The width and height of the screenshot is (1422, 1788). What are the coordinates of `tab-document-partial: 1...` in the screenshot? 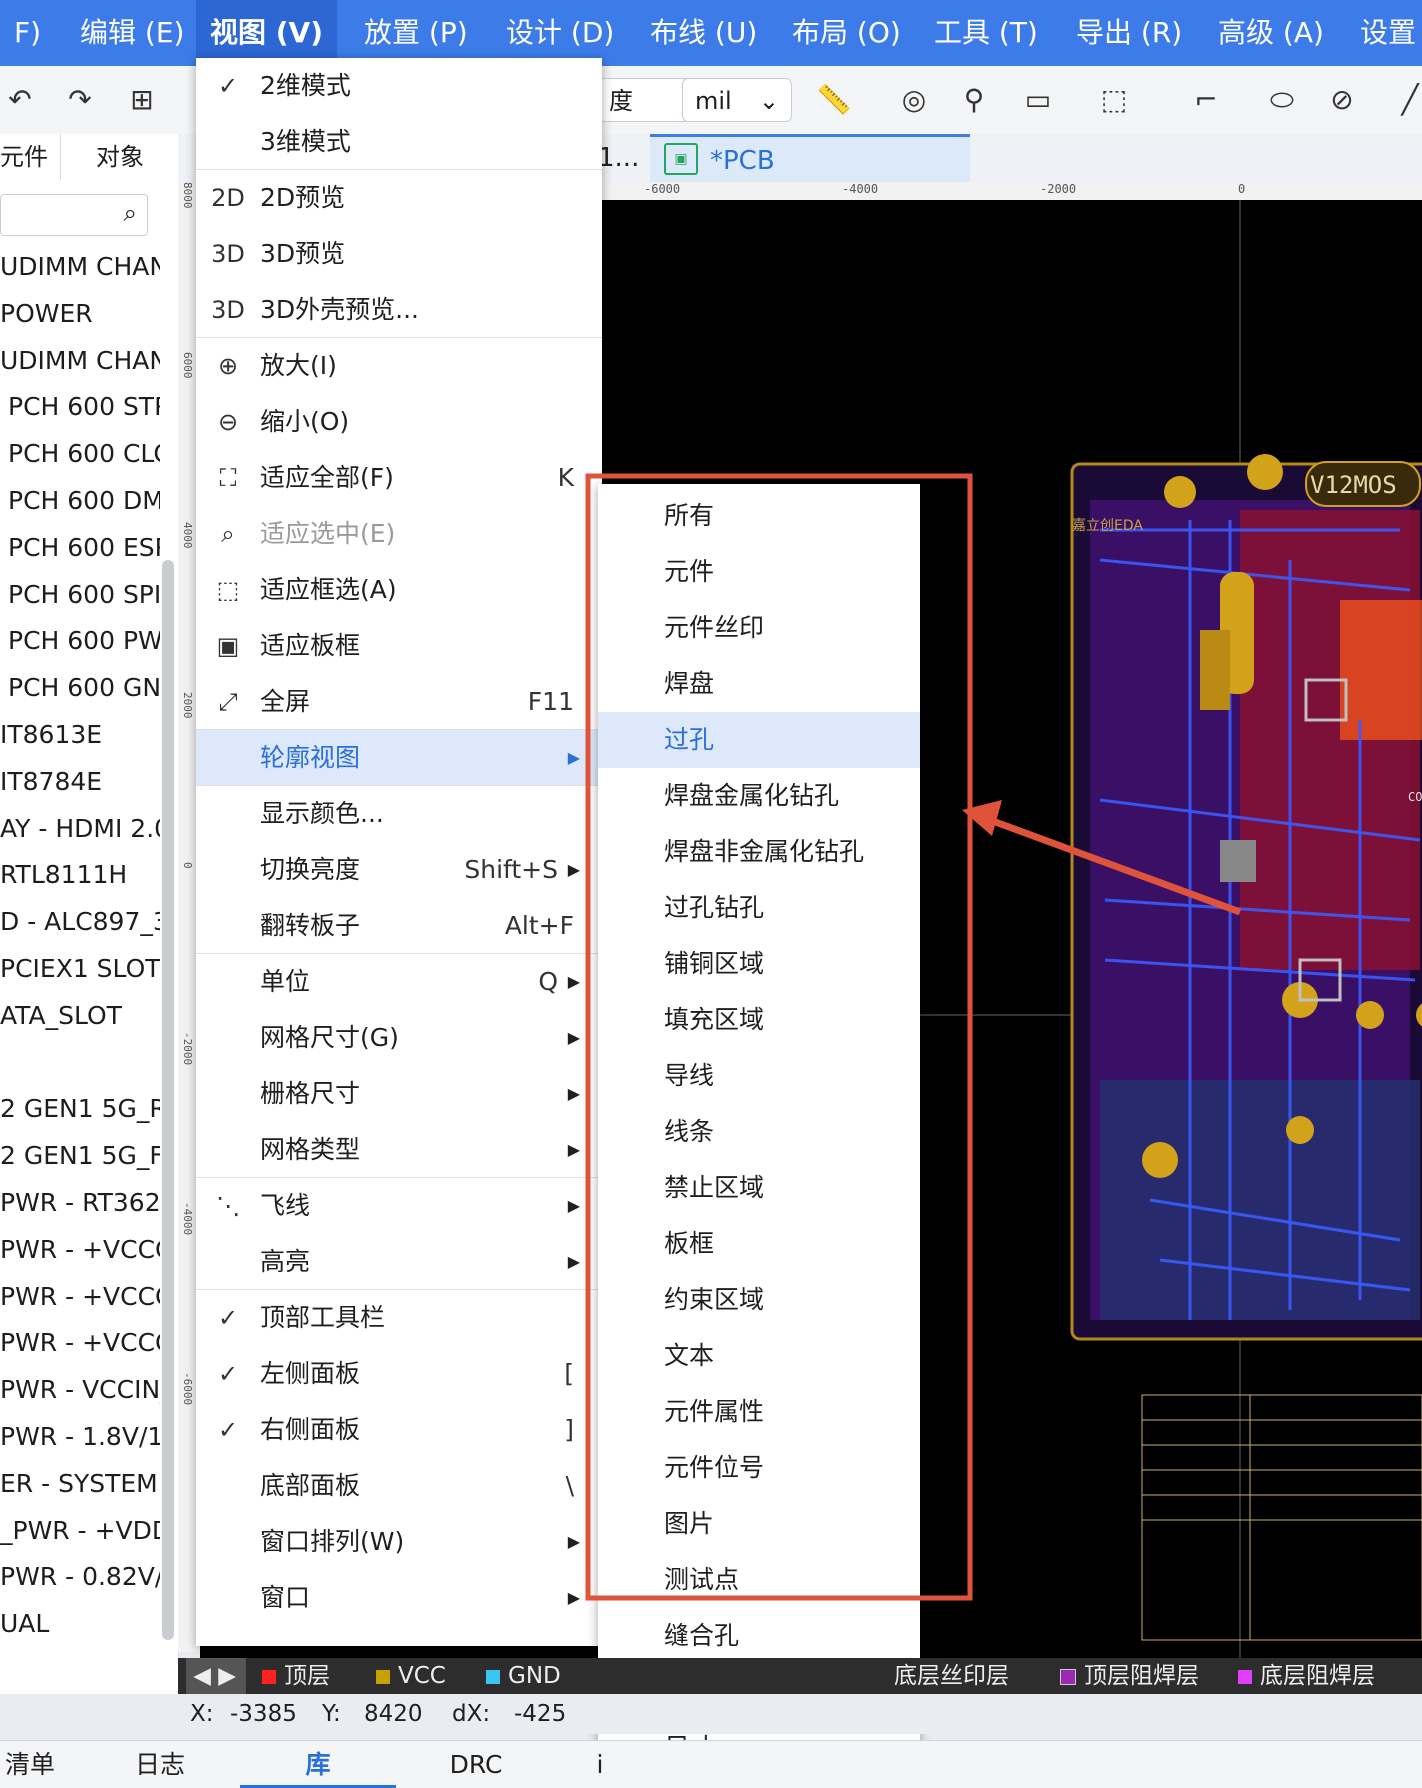 It's located at (628, 158).